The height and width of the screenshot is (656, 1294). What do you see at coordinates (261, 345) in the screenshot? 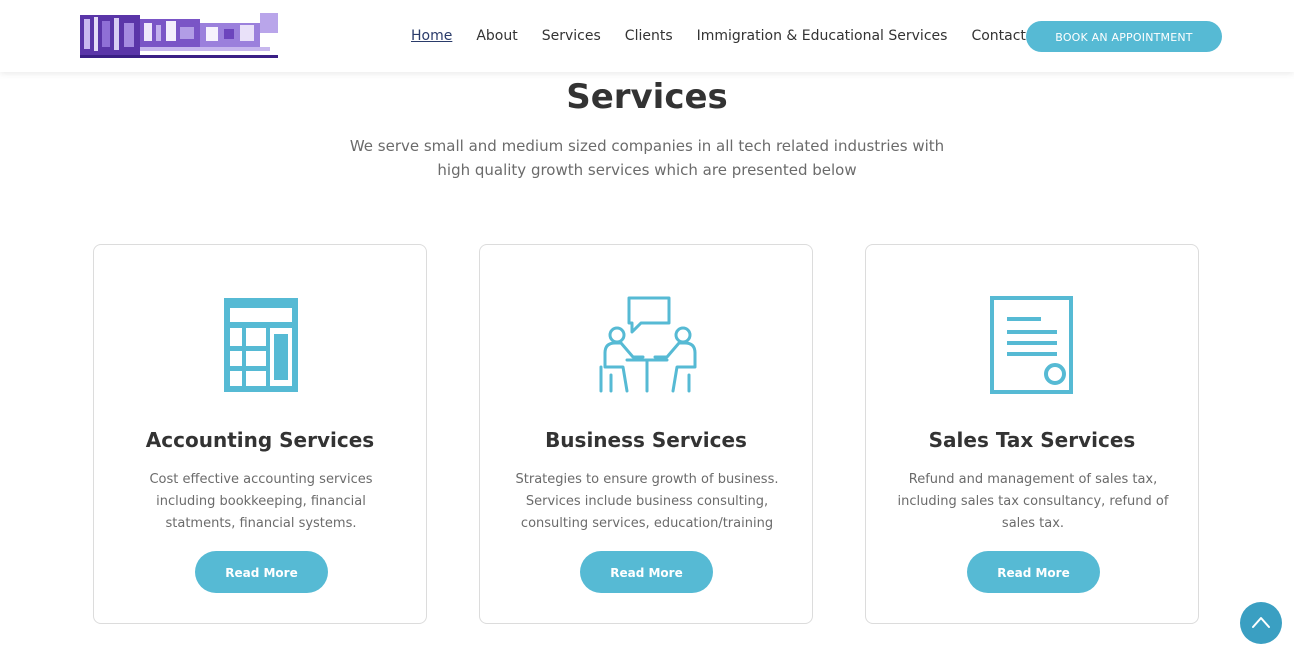
I see `calculator-icon` at bounding box center [261, 345].